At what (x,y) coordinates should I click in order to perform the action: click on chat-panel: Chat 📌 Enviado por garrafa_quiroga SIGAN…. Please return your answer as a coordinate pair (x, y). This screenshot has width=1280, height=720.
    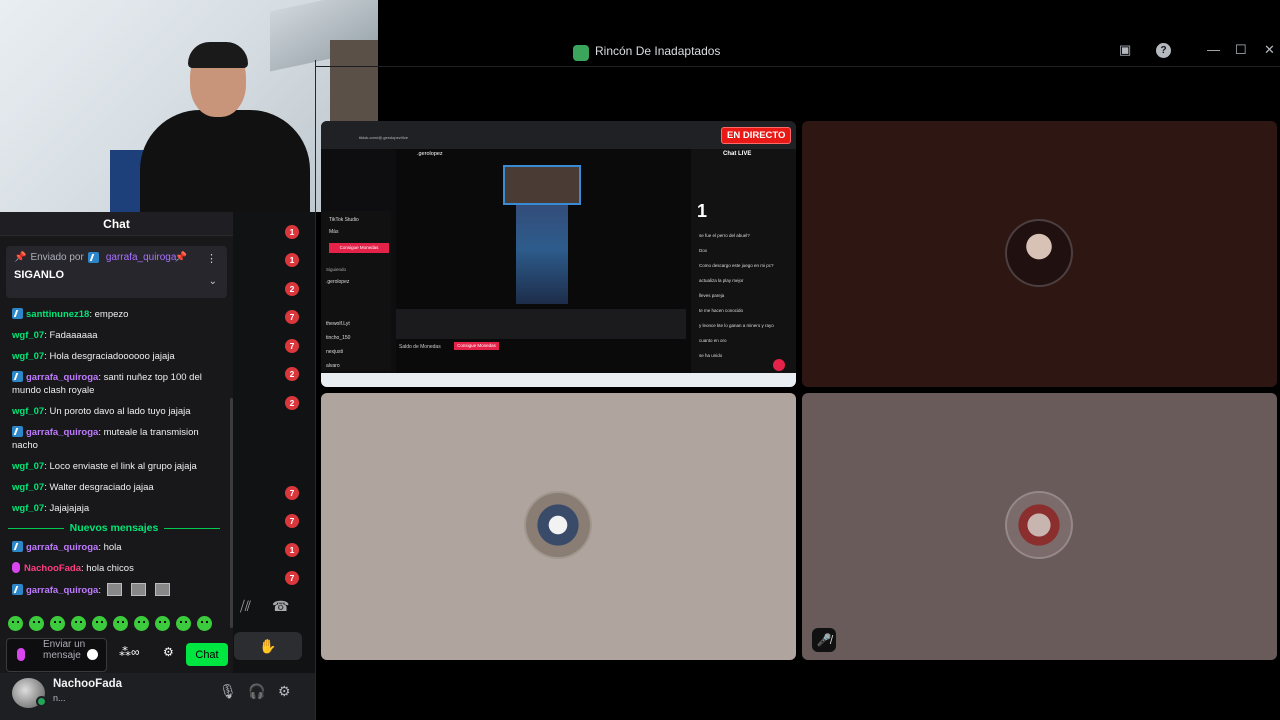
    Looking at the image, I should click on (116, 424).